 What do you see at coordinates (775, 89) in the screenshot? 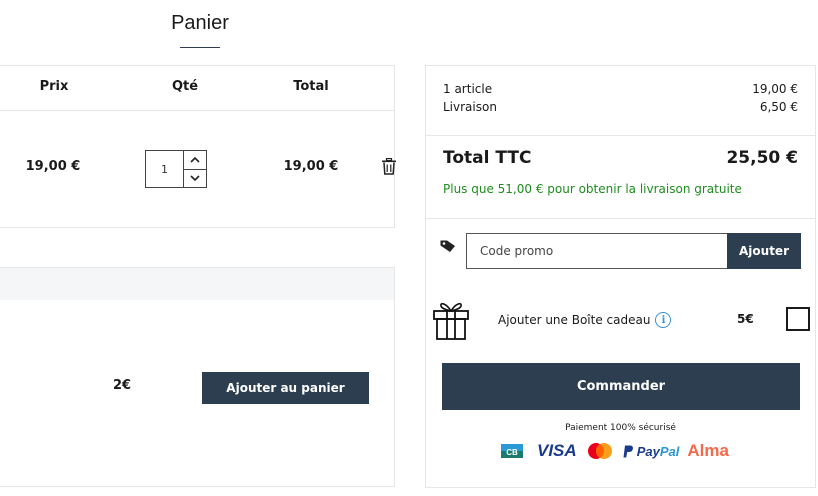
I see `articles-value: 19,00 €` at bounding box center [775, 89].